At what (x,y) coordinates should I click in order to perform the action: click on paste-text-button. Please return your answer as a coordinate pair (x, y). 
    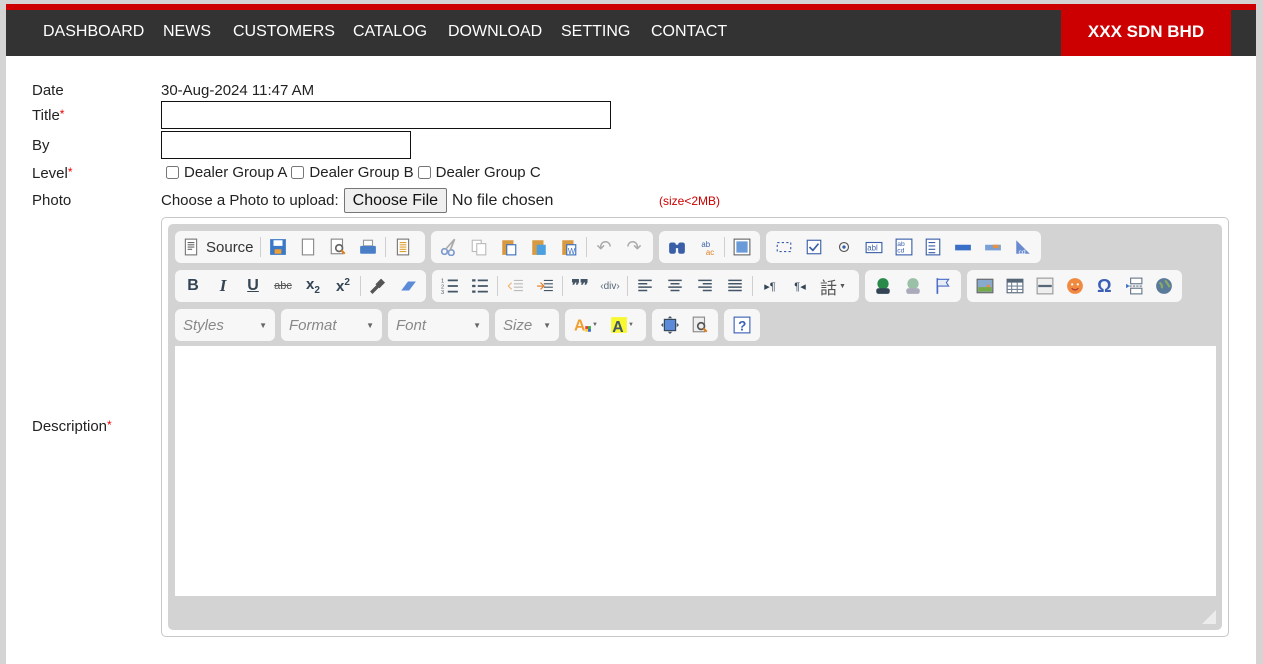
    Looking at the image, I should click on (539, 247).